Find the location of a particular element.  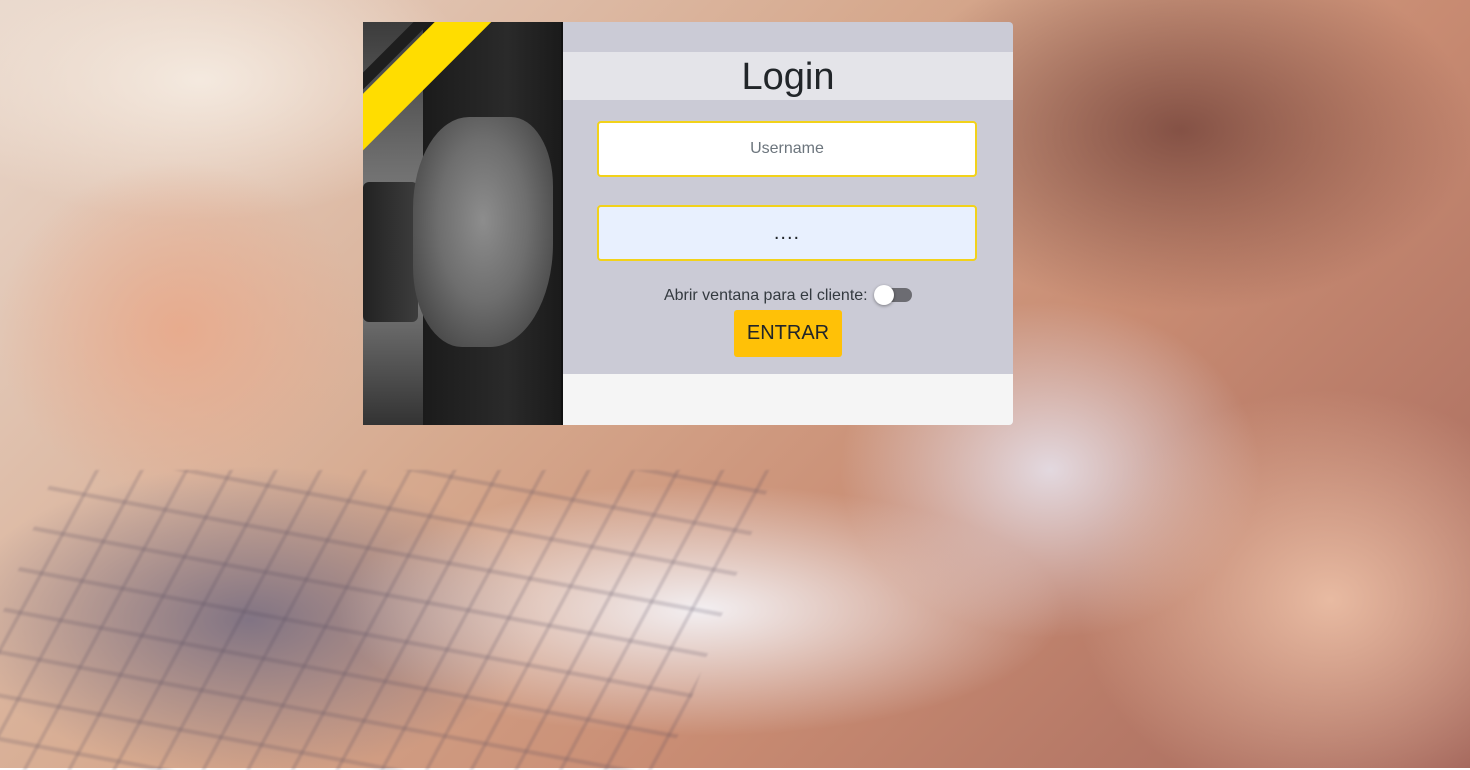

side-image is located at coordinates (463, 223).